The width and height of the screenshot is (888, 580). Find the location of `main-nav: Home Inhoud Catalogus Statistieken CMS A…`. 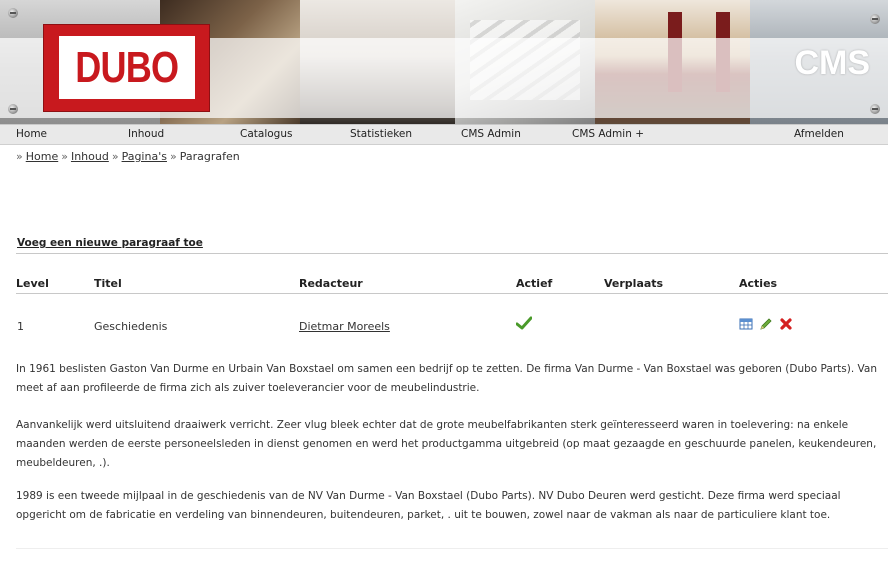

main-nav: Home Inhoud Catalogus Statistieken CMS A… is located at coordinates (444, 134).